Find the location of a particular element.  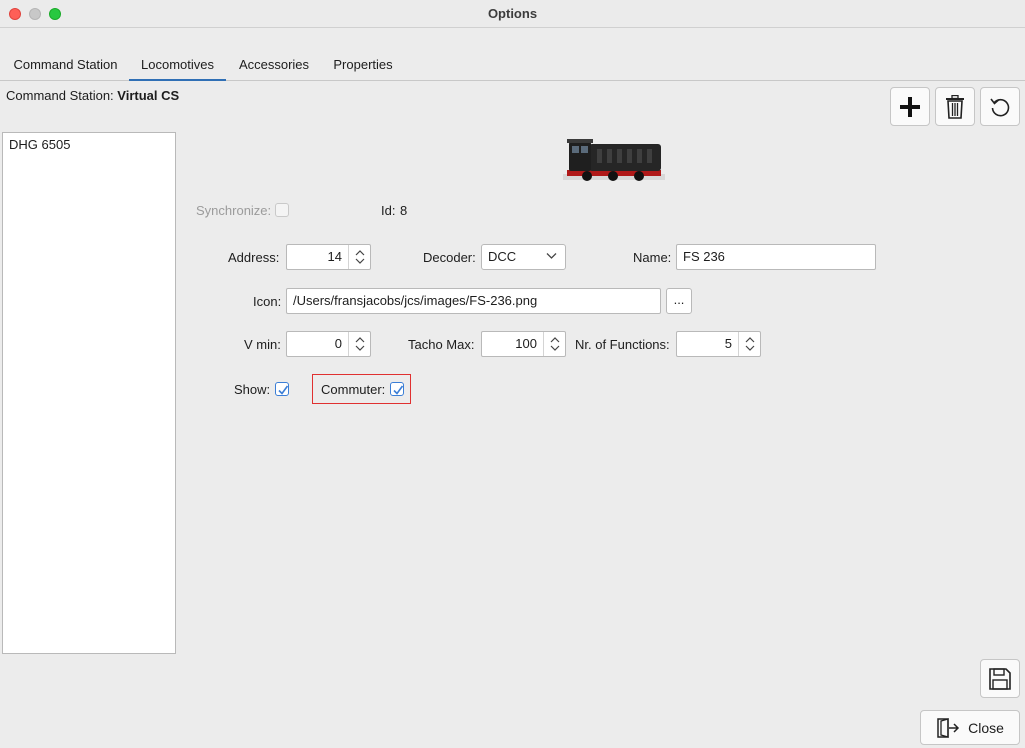

title-bar: Options is located at coordinates (512, 14).